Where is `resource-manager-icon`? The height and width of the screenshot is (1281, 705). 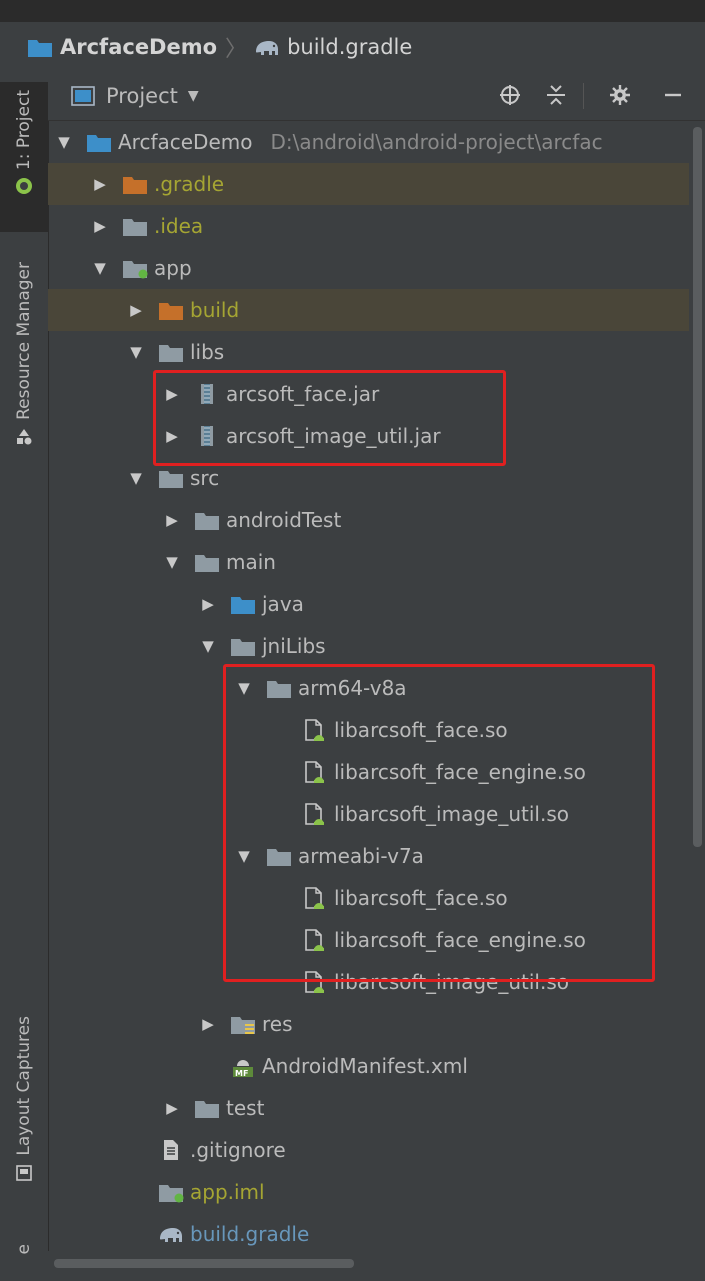
resource-manager-icon is located at coordinates (24, 436).